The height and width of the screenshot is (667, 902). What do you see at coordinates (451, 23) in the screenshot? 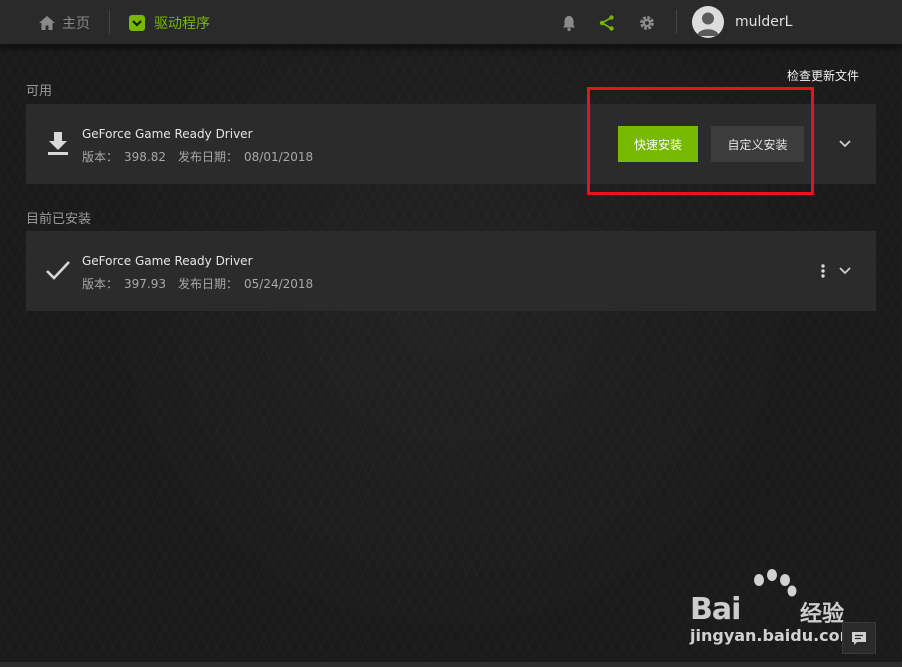
I see `top-bar: 主页 驱动程序 mulderL` at bounding box center [451, 23].